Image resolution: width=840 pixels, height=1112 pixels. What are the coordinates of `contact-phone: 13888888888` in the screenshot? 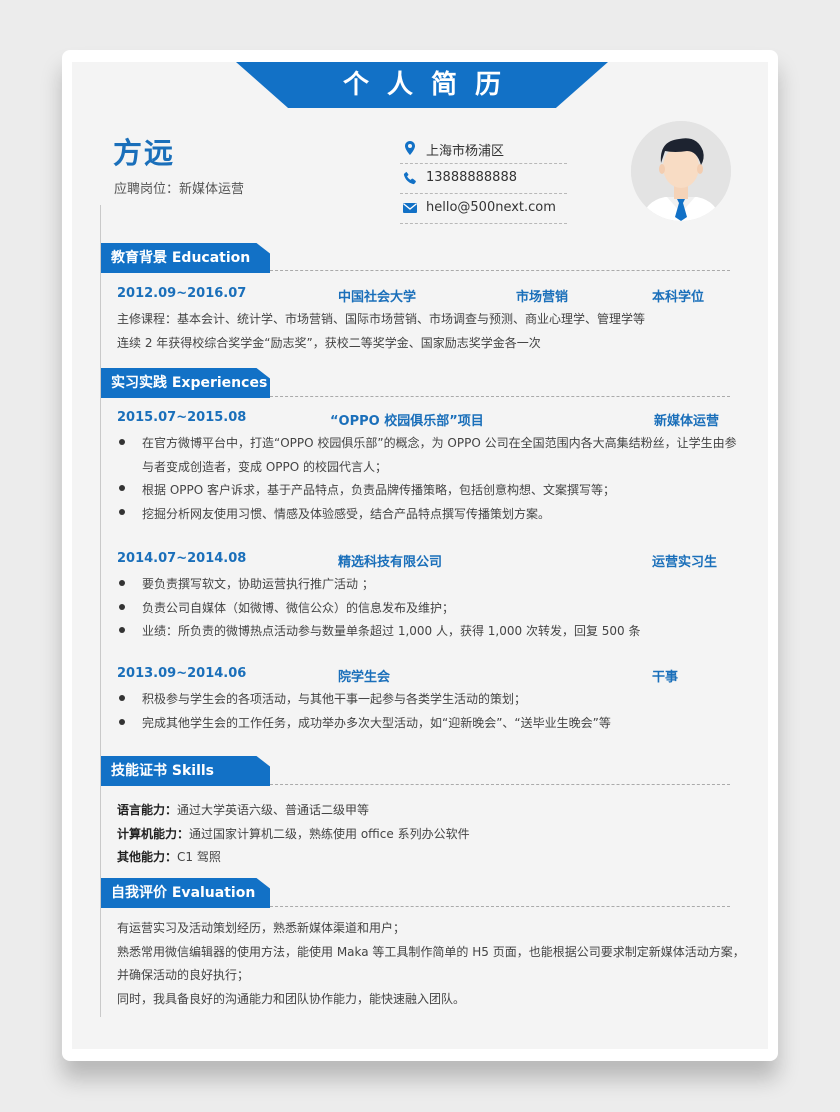 It's located at (483, 179).